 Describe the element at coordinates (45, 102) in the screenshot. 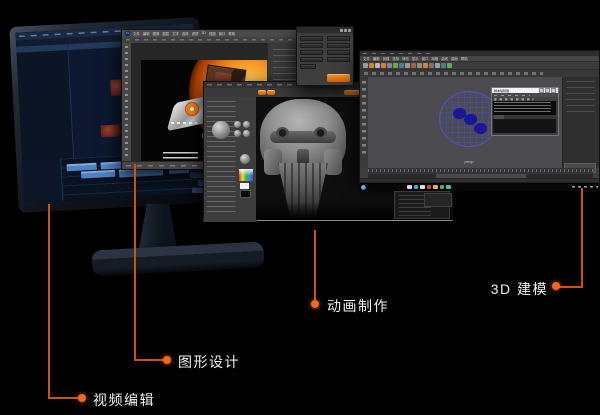

I see `video-editor-project-panel` at that location.